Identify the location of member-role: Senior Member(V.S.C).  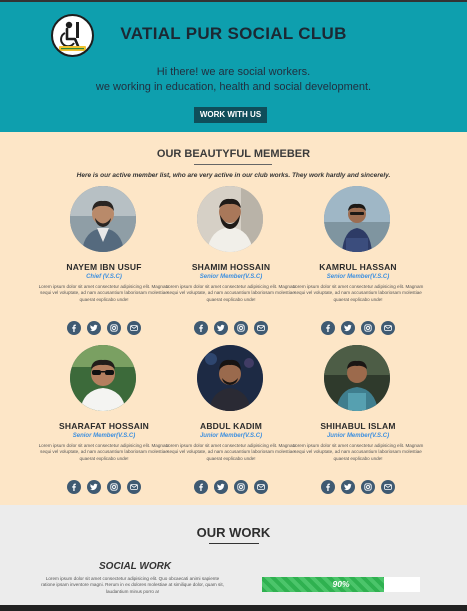
(358, 277).